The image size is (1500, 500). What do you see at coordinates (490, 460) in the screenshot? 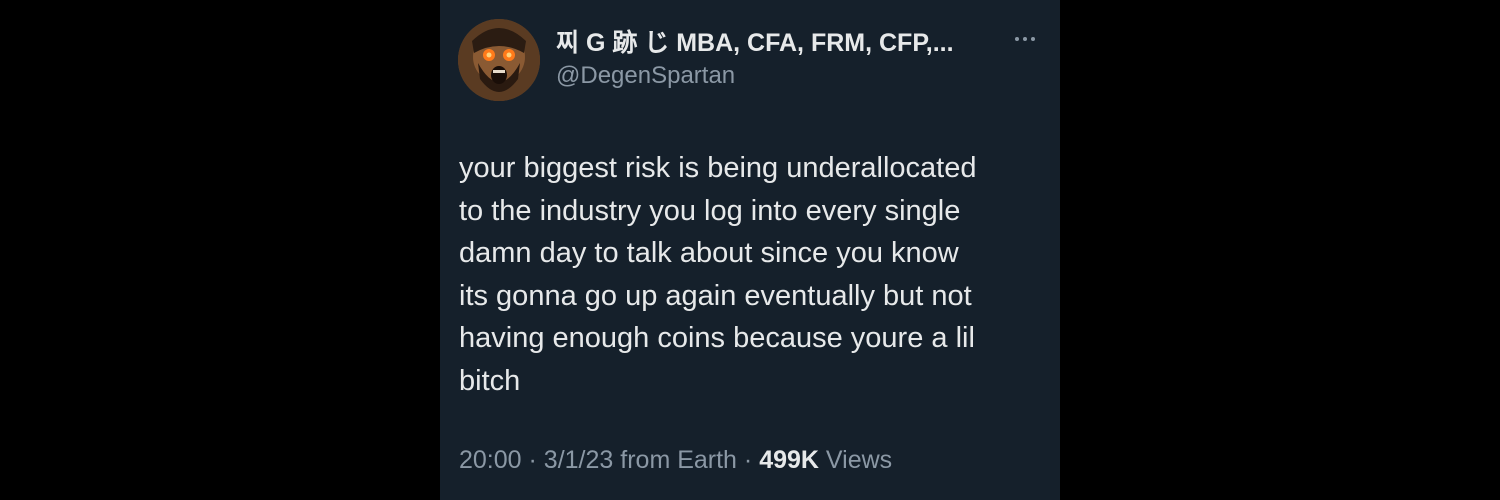
I see `tweet-time: 20:00` at bounding box center [490, 460].